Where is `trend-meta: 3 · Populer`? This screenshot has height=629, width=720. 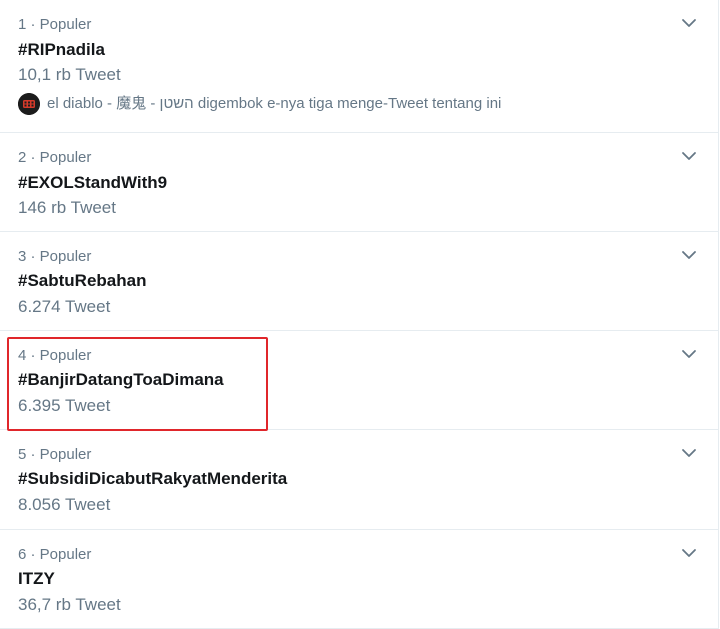
trend-meta: 3 · Populer is located at coordinates (55, 256).